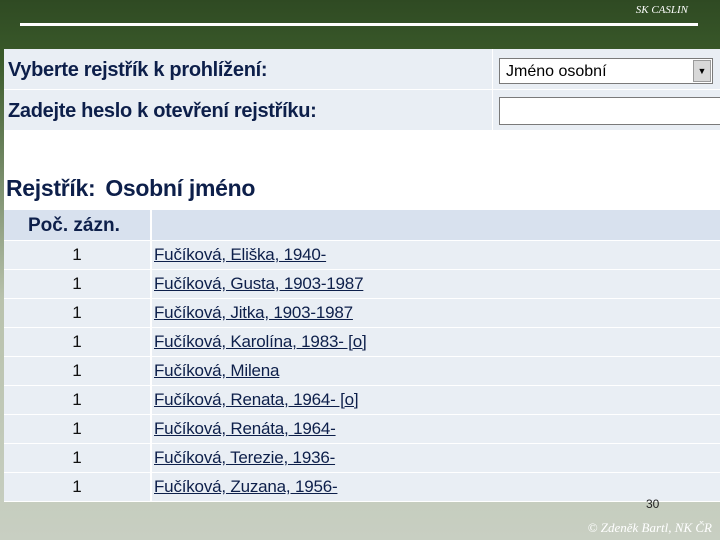 This screenshot has height=540, width=720. I want to click on chevron-down-icon: ▼, so click(702, 71).